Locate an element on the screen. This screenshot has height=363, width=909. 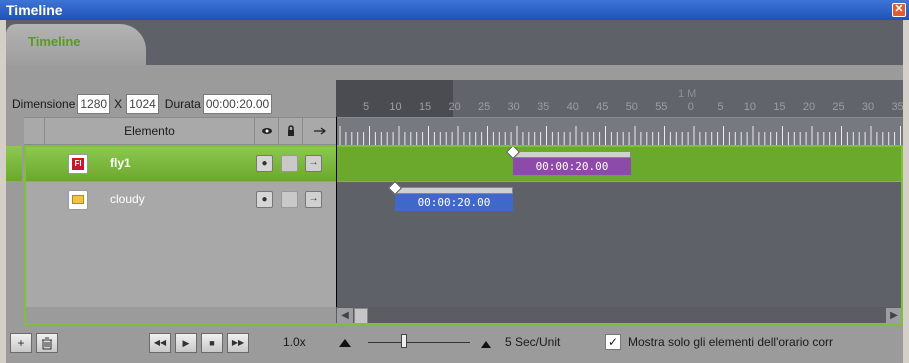
clip-fly1: 00:00:20.00 is located at coordinates (568, 159).